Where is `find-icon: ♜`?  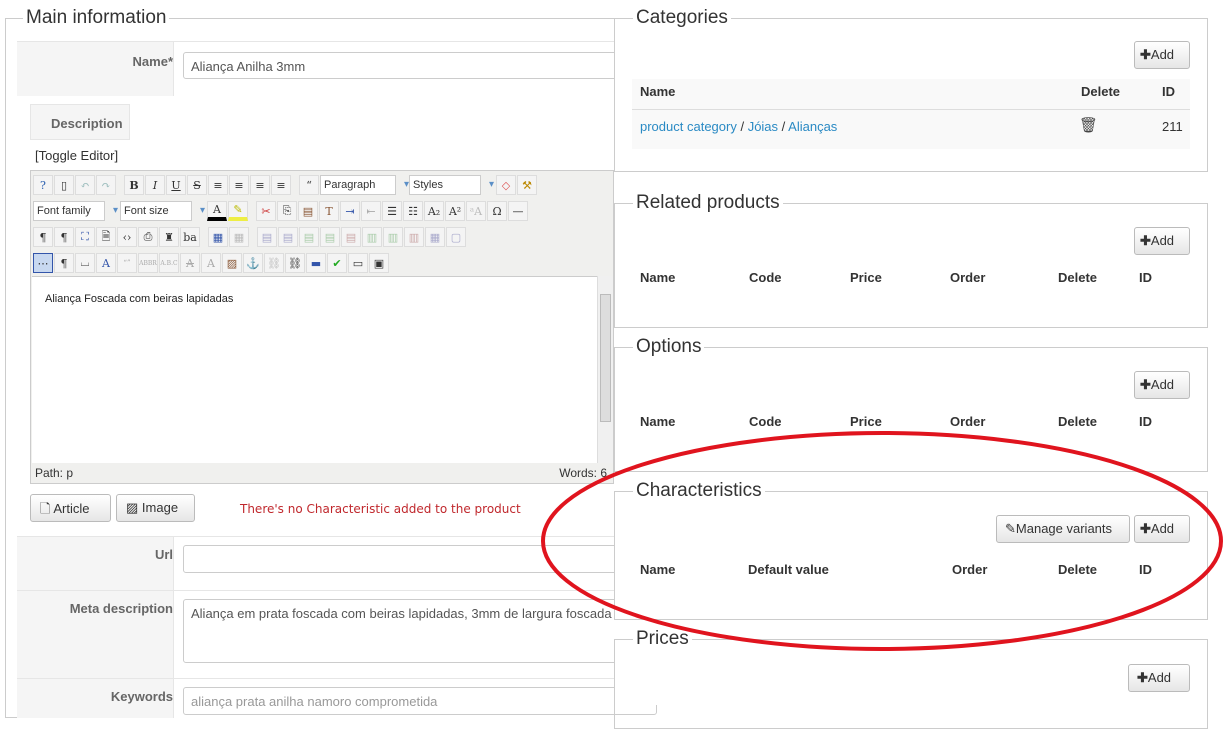 find-icon: ♜ is located at coordinates (169, 237).